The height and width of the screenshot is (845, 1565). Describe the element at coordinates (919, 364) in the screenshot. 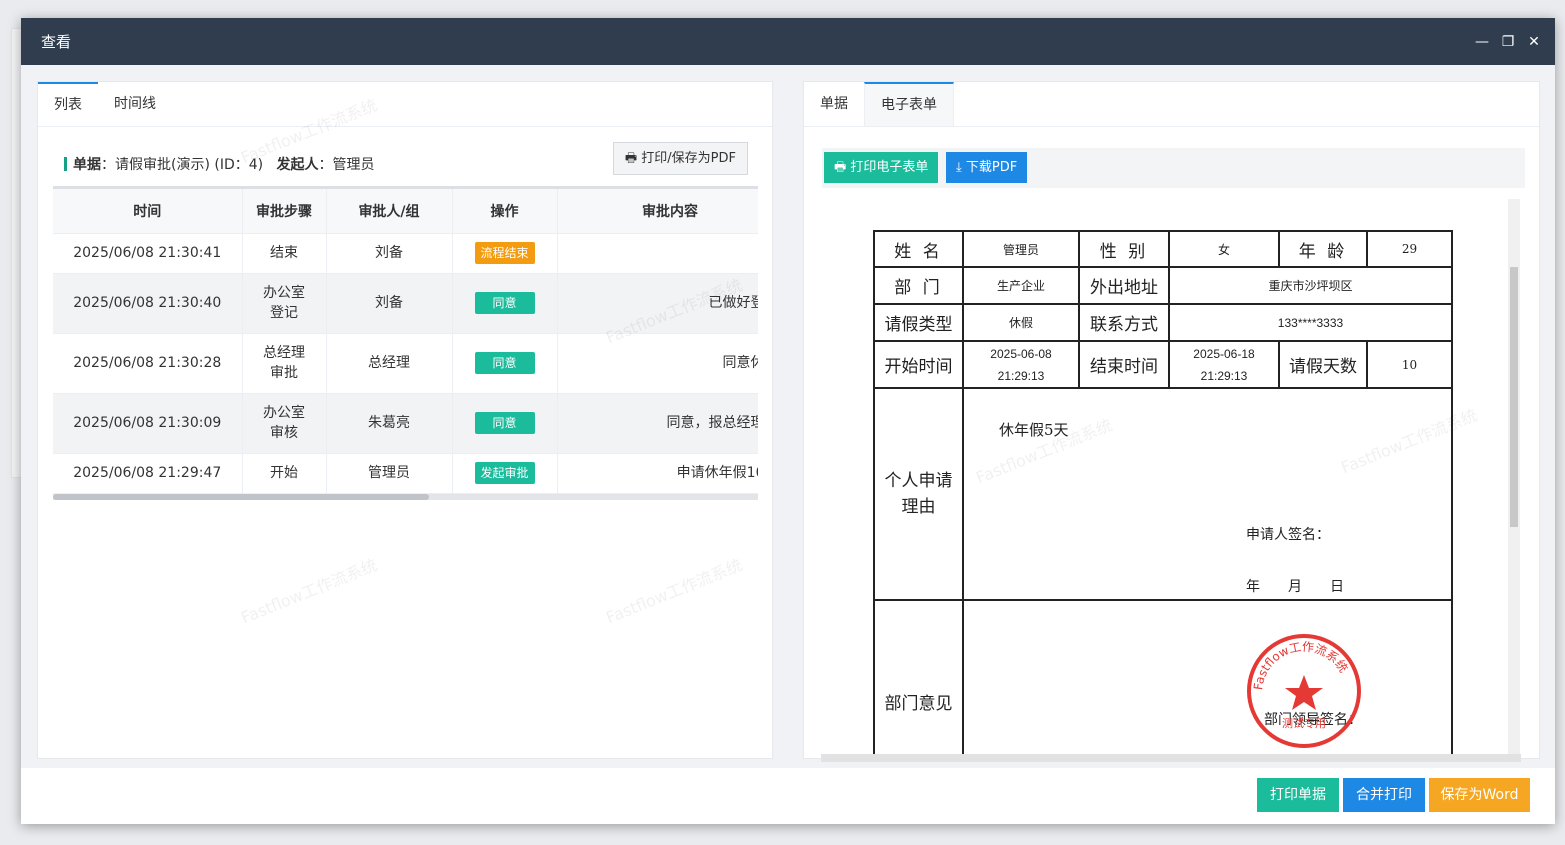

I see `form-label-start: 开始时间` at that location.